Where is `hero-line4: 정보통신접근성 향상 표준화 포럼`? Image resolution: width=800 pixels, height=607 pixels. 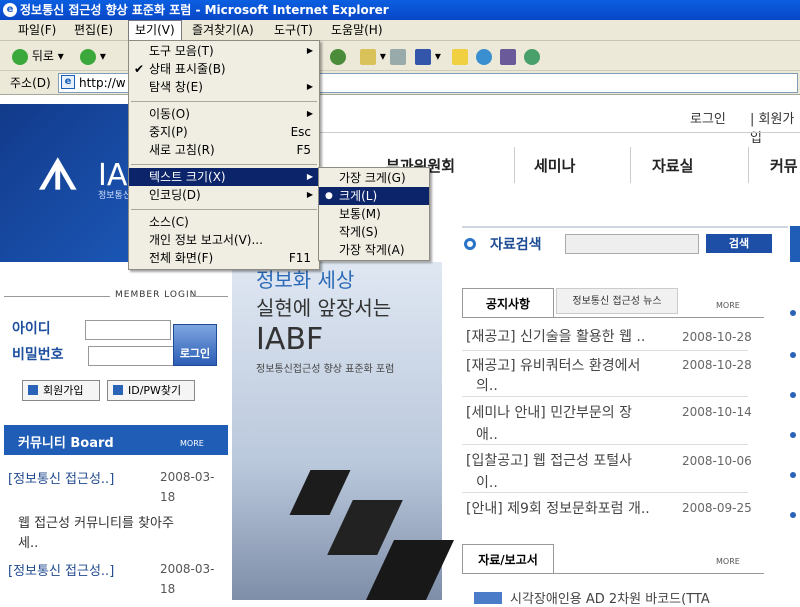 hero-line4: 정보통신접근성 향상 표준화 포럼 is located at coordinates (325, 369).